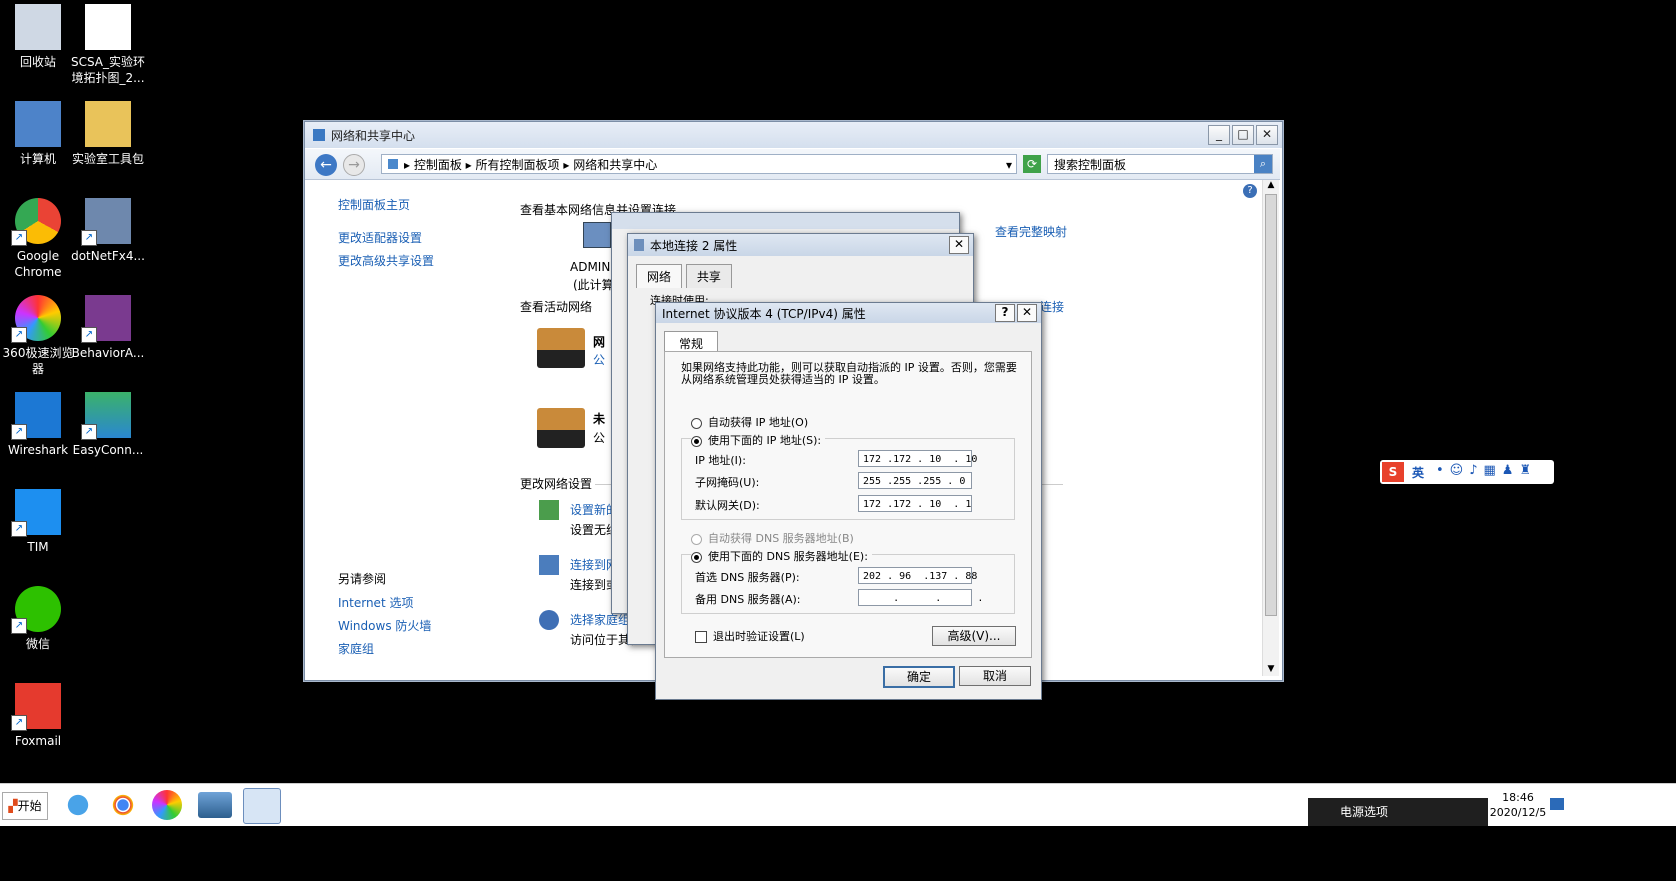 The image size is (1676, 881). What do you see at coordinates (37, 159) in the screenshot?
I see `desktop-icon-label: 计算机` at bounding box center [37, 159].